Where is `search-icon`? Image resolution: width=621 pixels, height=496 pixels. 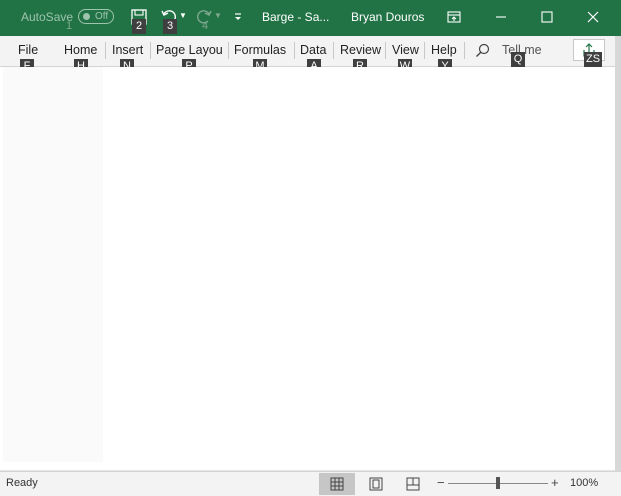
search-icon is located at coordinates (483, 51).